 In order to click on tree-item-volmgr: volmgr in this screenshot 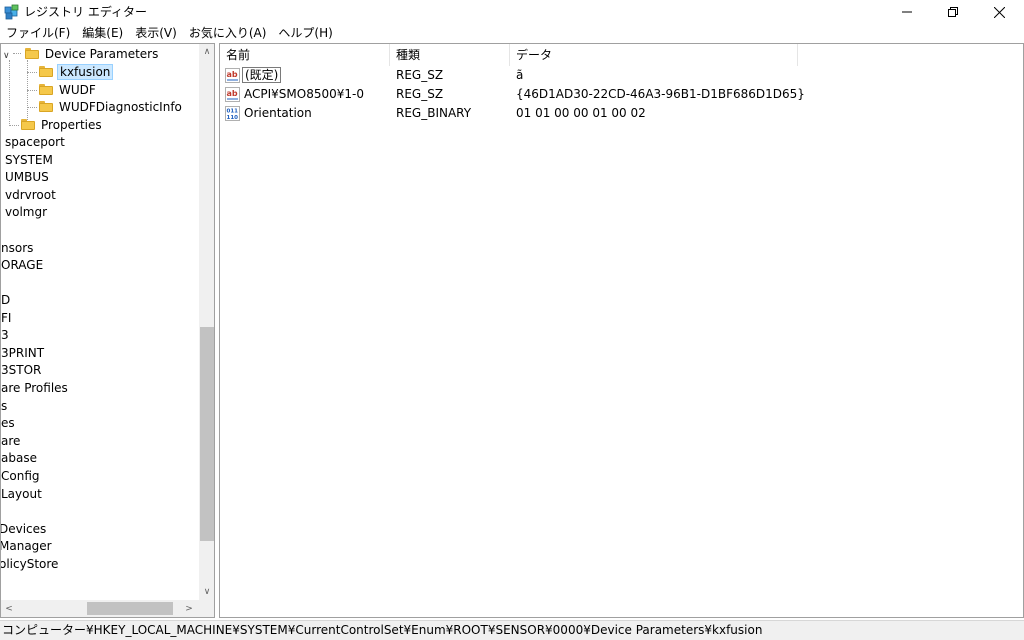, I will do `click(26, 212)`.